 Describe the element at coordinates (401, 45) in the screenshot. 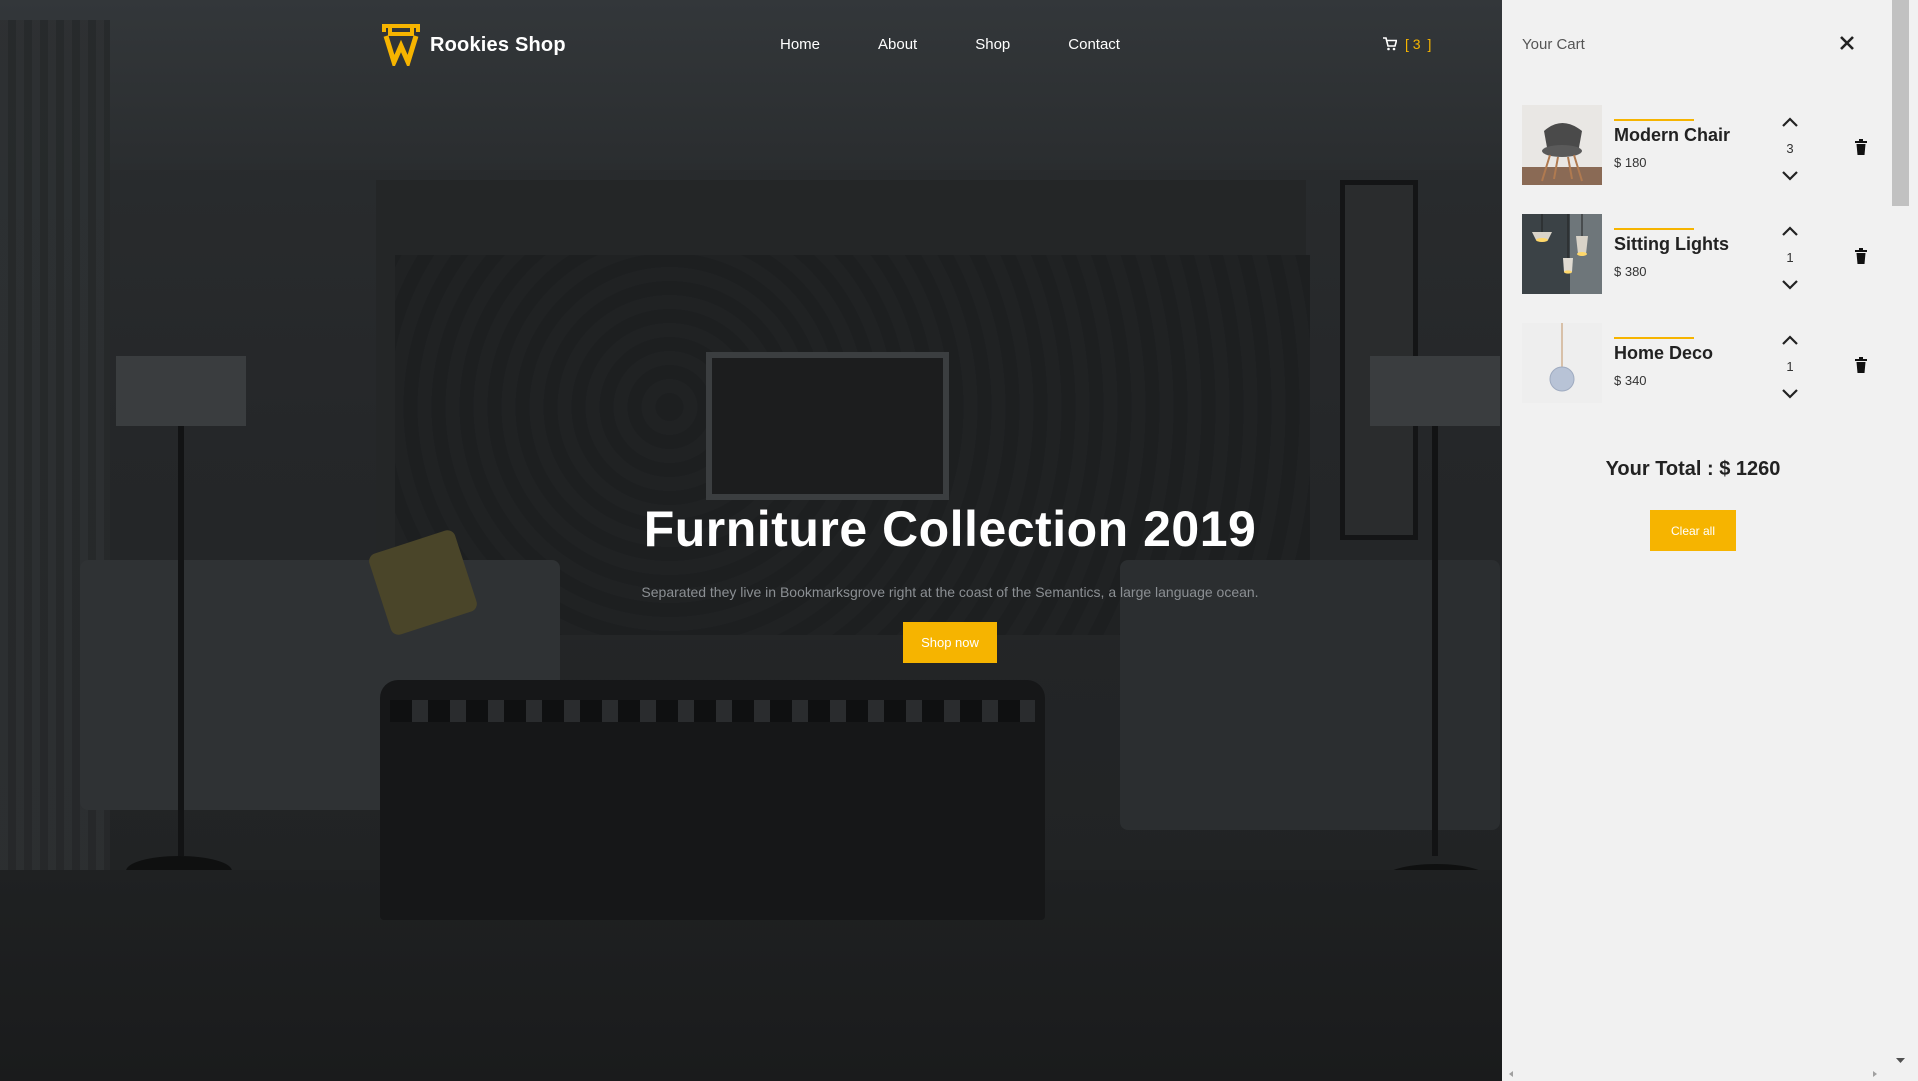

I see `w-logo-icon` at that location.